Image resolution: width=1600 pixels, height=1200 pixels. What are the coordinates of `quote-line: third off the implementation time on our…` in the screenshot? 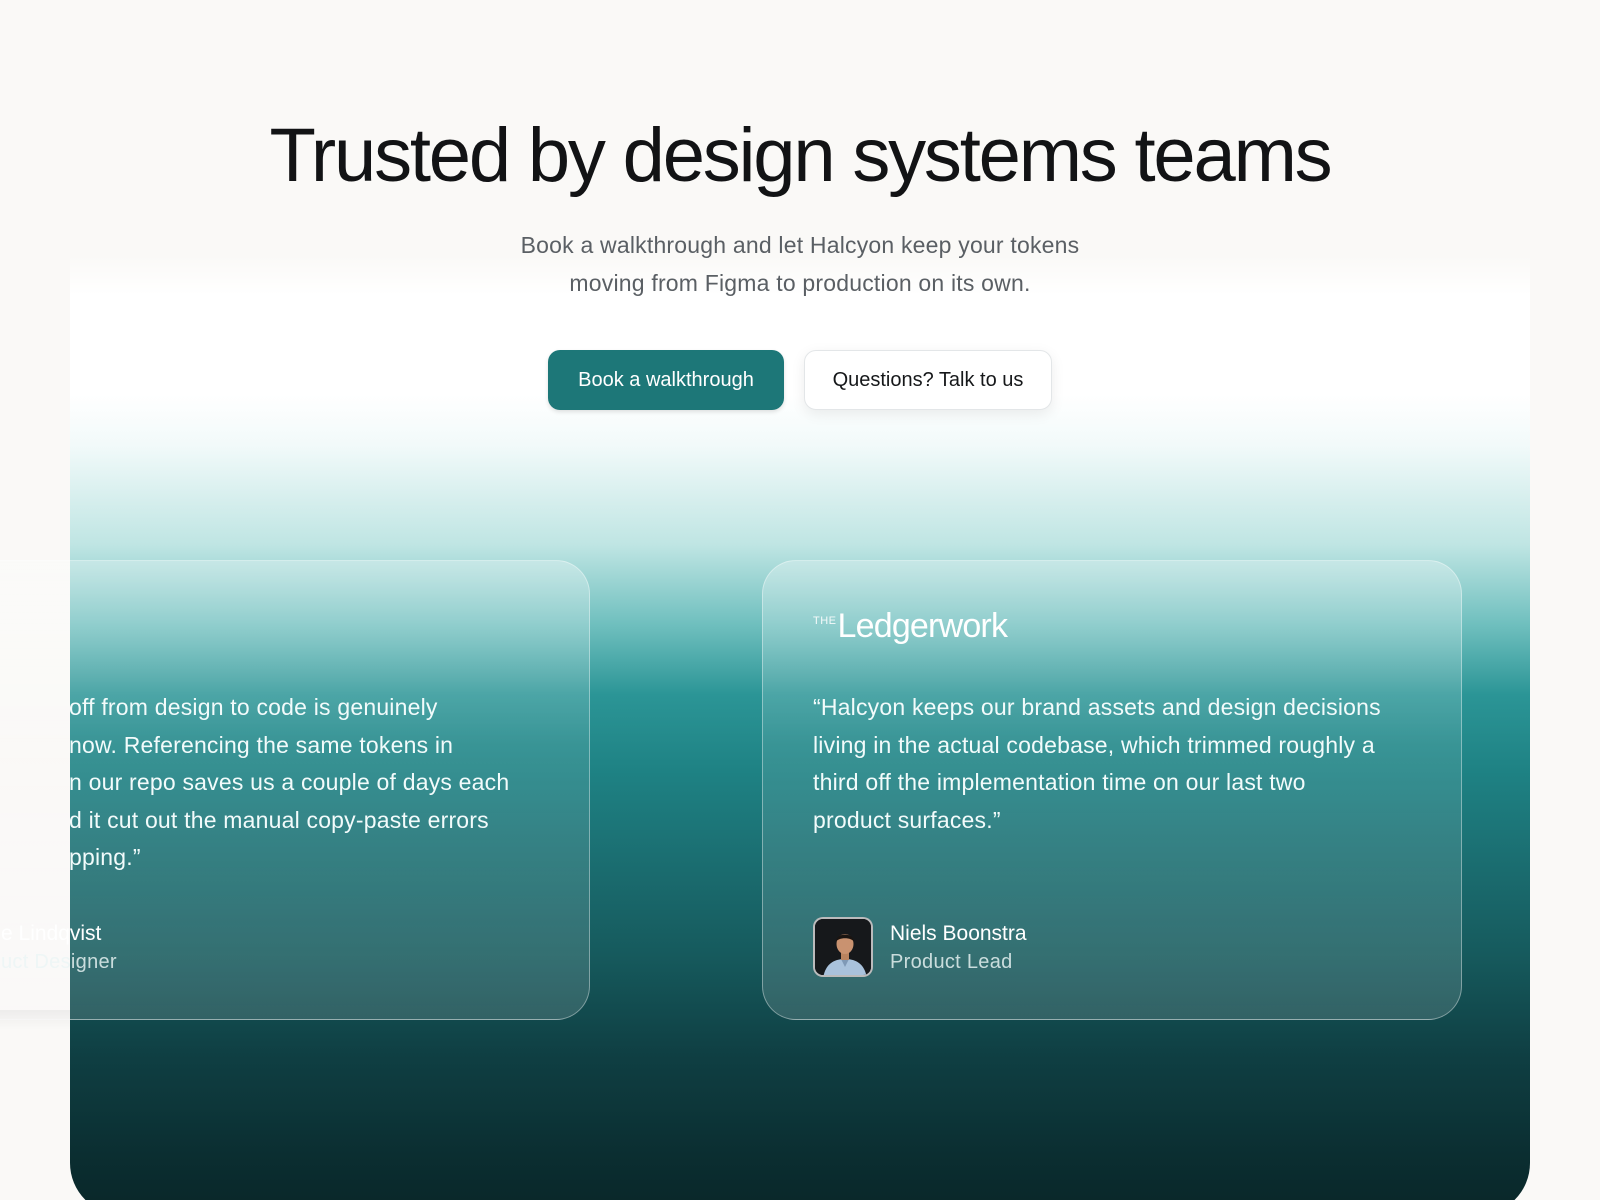 It's located at (1059, 782).